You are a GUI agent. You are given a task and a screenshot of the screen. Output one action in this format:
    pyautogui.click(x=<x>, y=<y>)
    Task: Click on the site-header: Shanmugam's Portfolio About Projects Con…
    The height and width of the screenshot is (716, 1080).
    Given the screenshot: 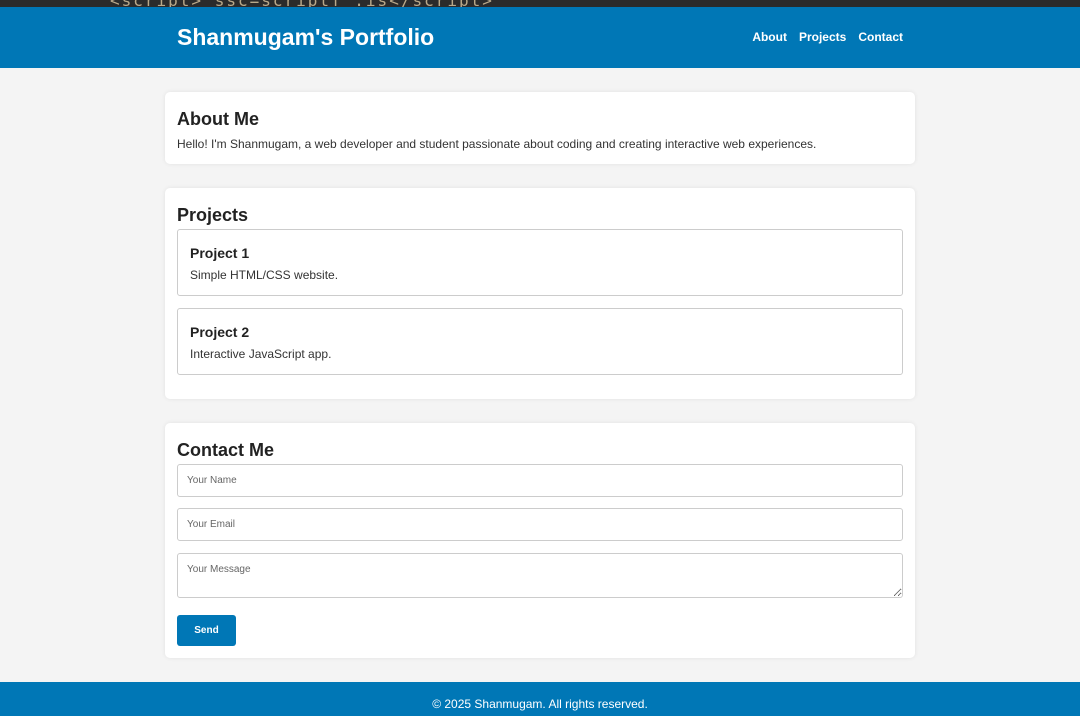 What is the action you would take?
    pyautogui.click(x=540, y=37)
    